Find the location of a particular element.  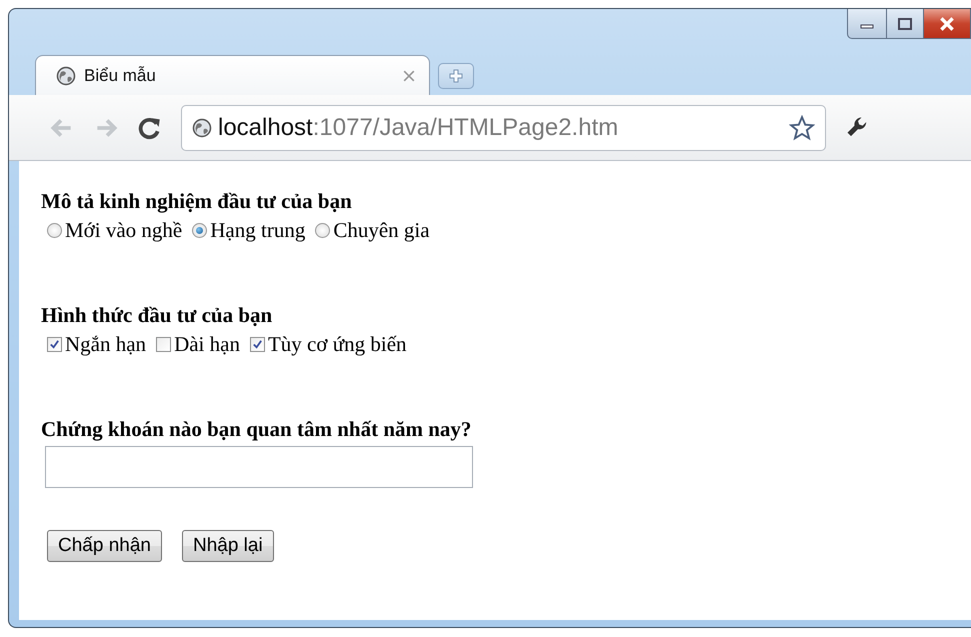

url-text: localhost:1077/Java/HTMLPage2.htm is located at coordinates (419, 128).